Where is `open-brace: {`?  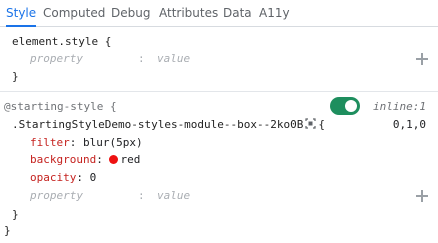 open-brace: { is located at coordinates (108, 41).